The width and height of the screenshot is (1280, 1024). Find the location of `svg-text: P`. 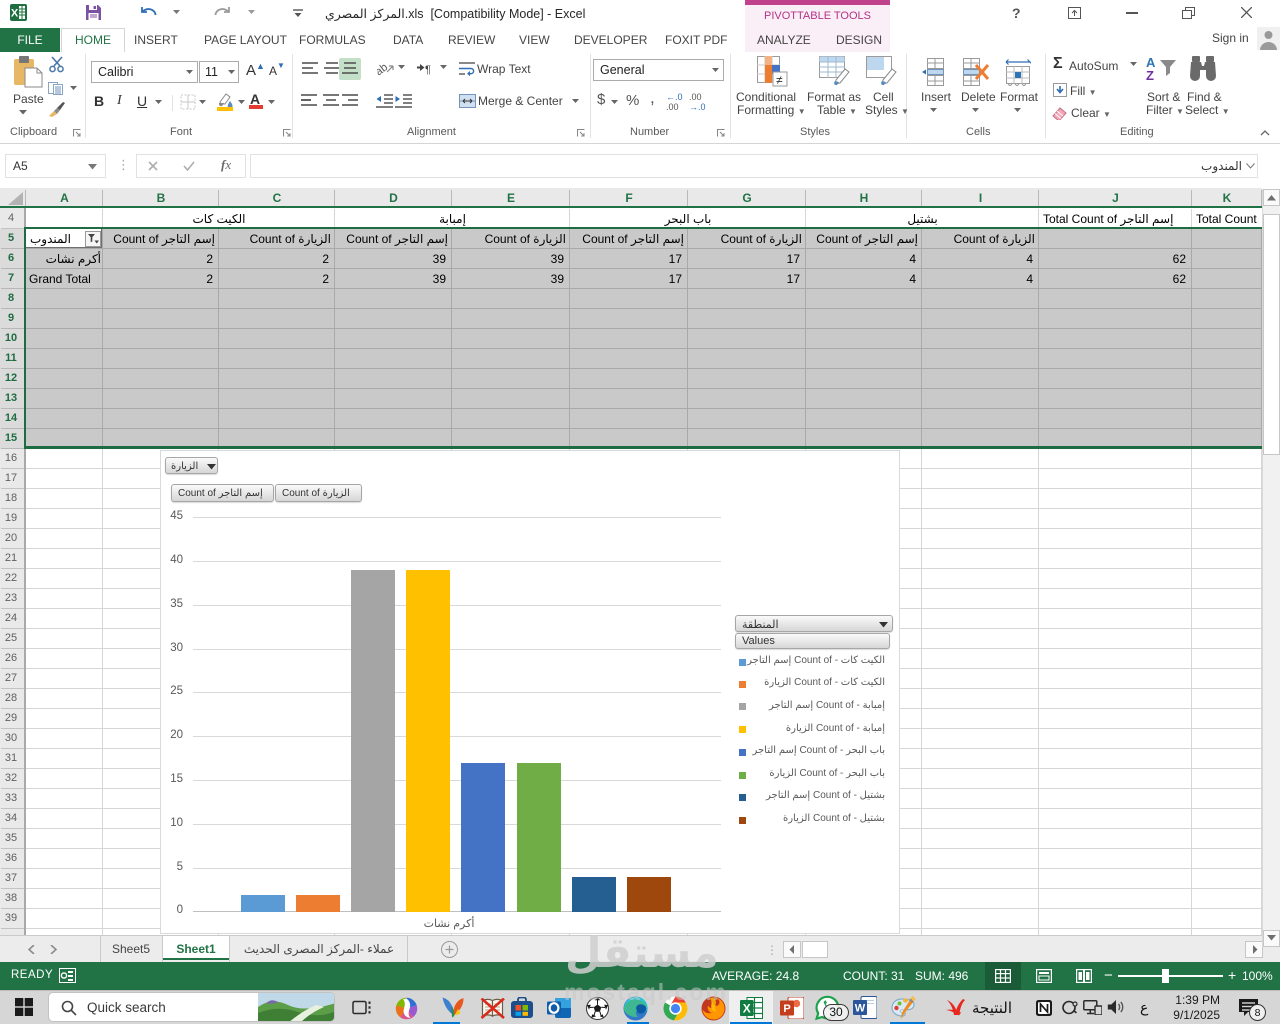

svg-text: P is located at coordinates (786, 1009).